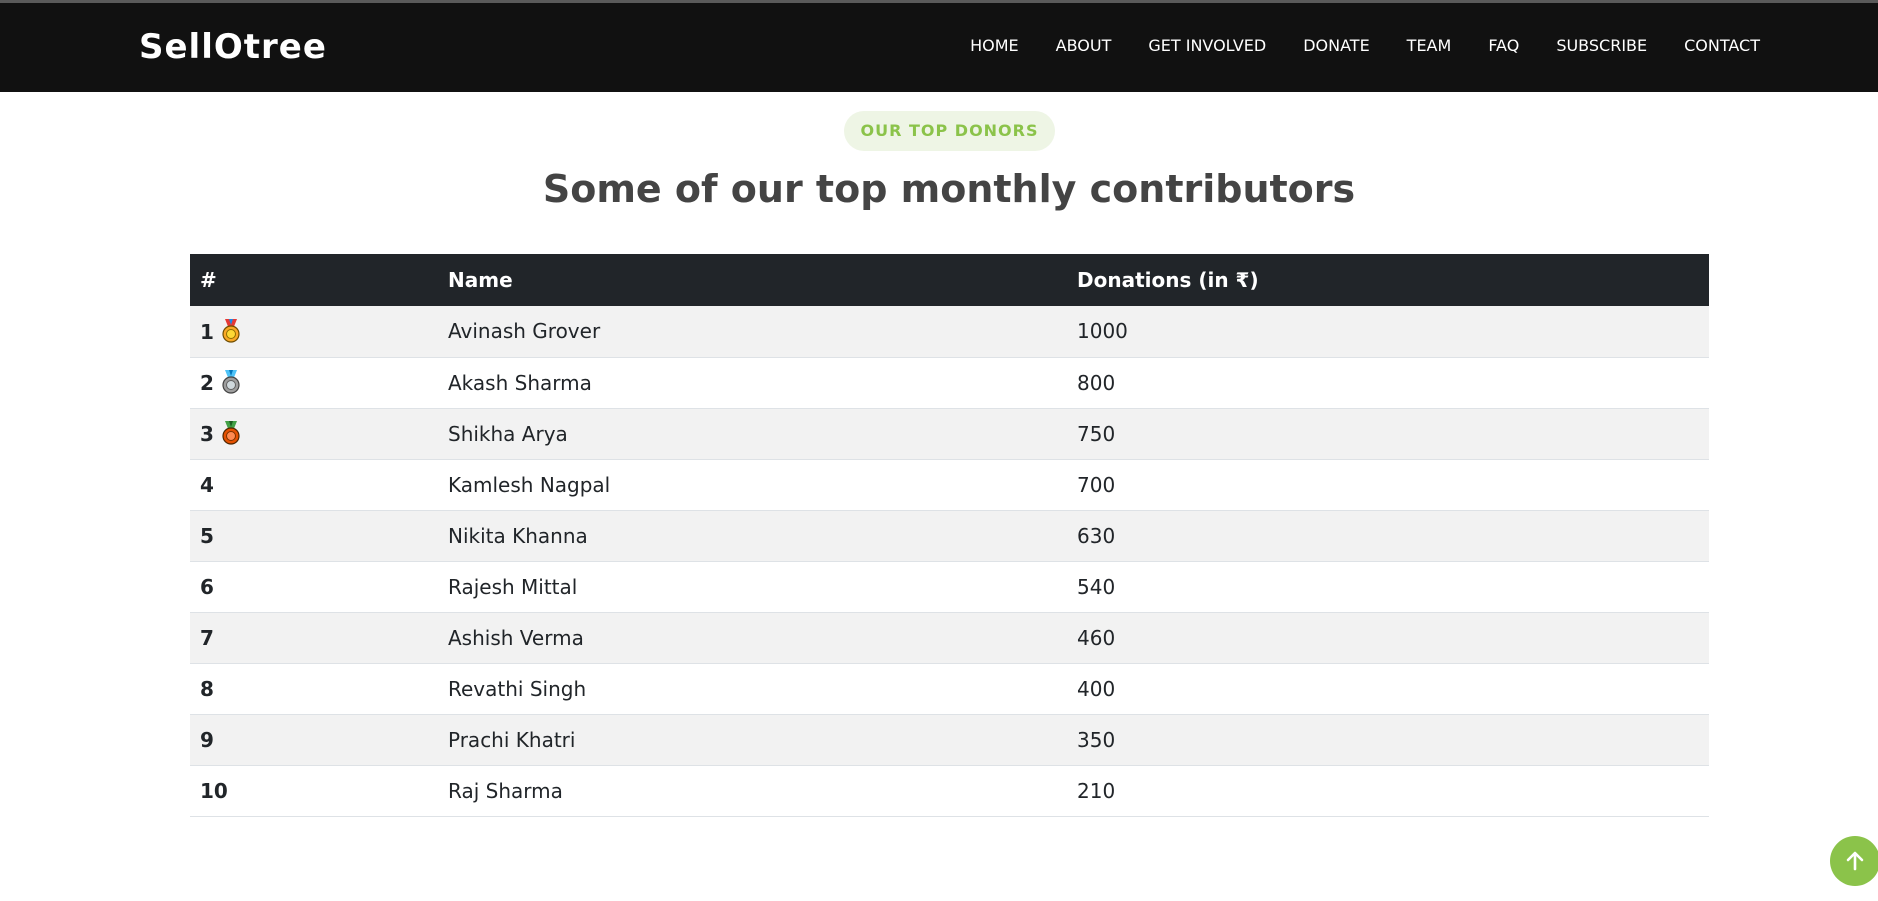 The height and width of the screenshot is (901, 1878). What do you see at coordinates (752, 638) in the screenshot?
I see `name-cell: Ashish Verma` at bounding box center [752, 638].